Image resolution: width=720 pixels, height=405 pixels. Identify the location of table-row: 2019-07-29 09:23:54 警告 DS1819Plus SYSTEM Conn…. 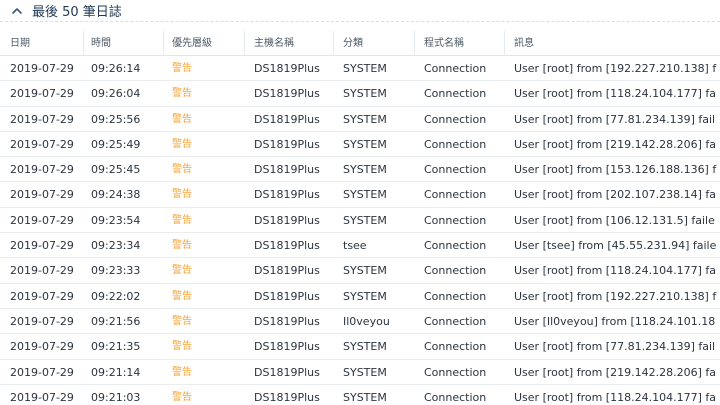
(360, 221).